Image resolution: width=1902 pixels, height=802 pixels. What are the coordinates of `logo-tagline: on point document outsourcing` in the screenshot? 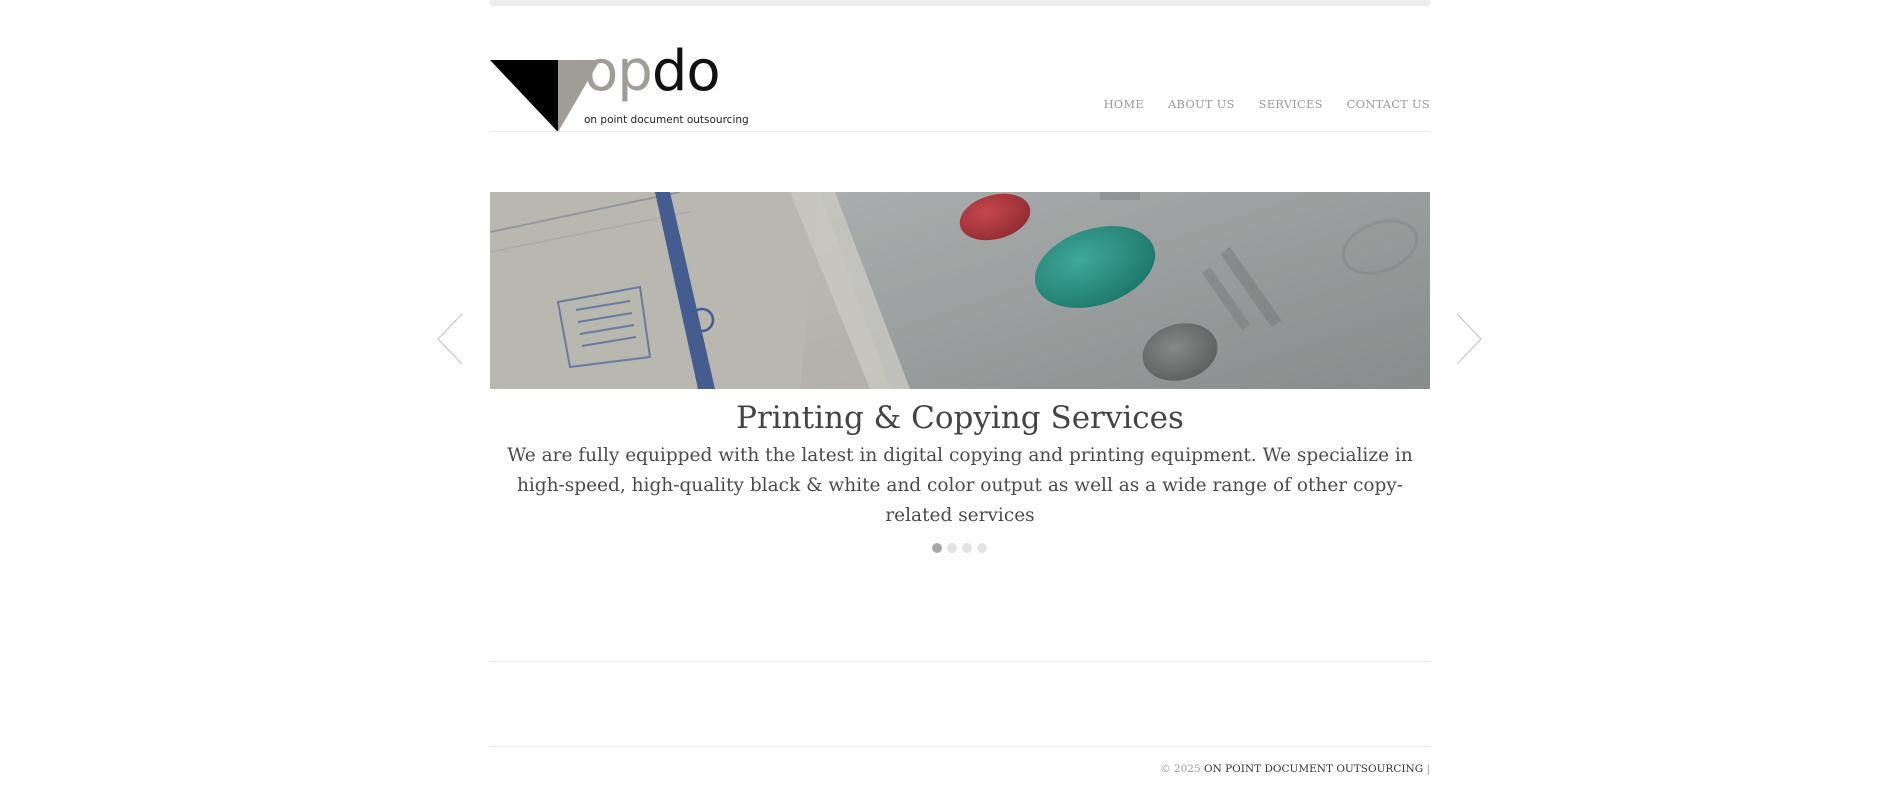 It's located at (666, 120).